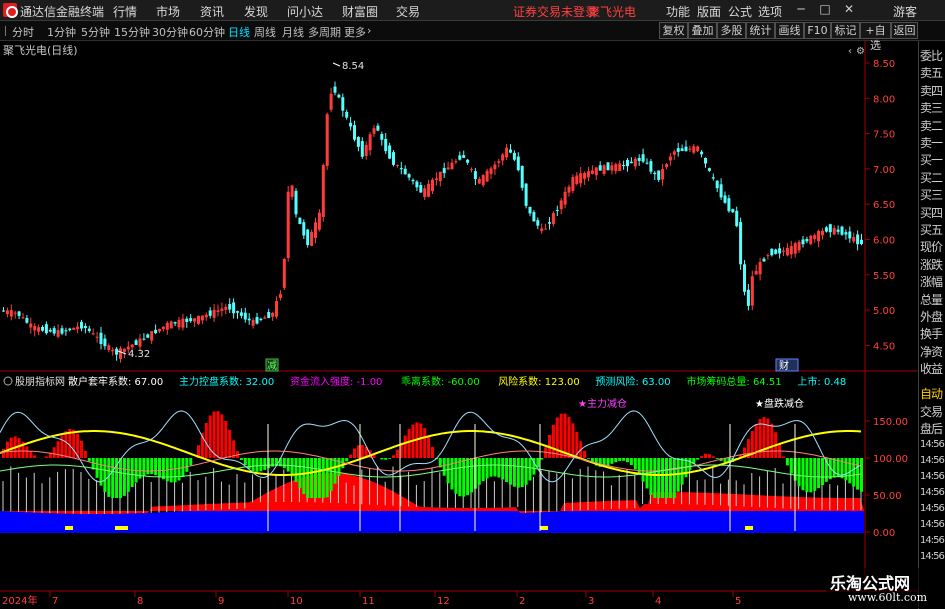  Describe the element at coordinates (212, 11) in the screenshot. I see `menu-item-news: 资讯` at that location.